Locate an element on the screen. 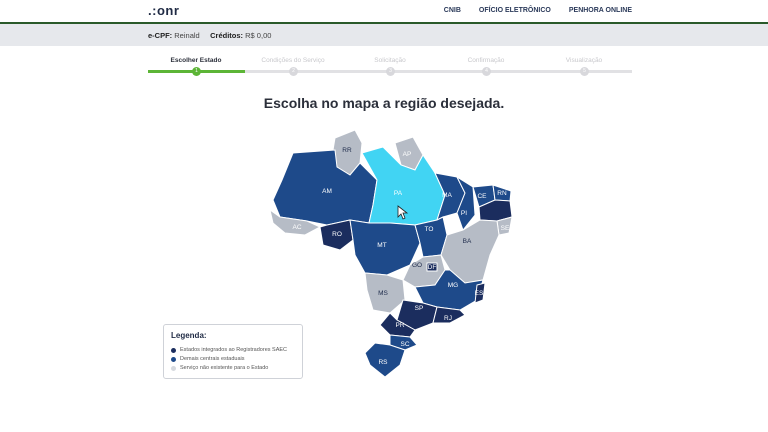 This screenshot has width=768, height=432. step-2-dot: 2 is located at coordinates (293, 71).